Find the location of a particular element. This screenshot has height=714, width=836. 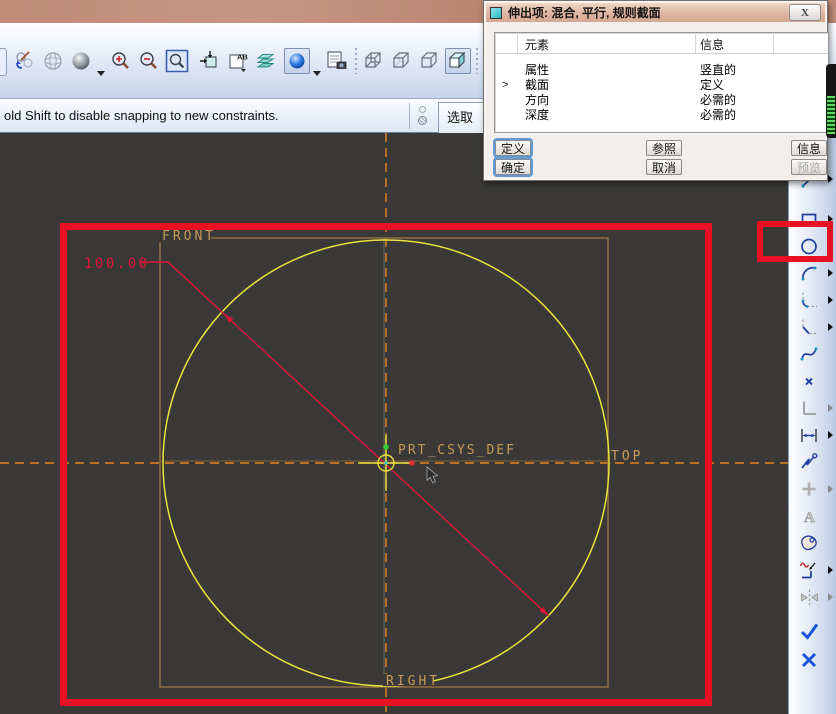

fillet-flyout-icon is located at coordinates (830, 300).